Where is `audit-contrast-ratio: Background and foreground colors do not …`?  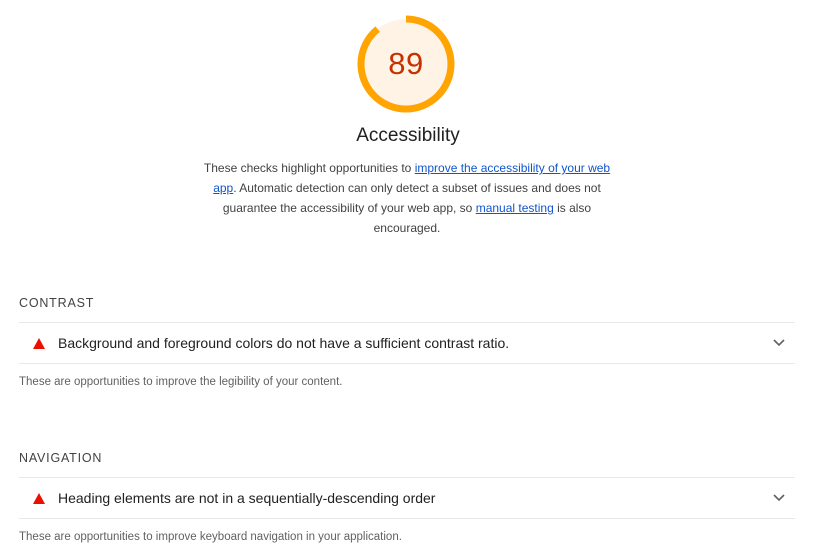
audit-contrast-ratio: Background and foreground colors do not … is located at coordinates (407, 343).